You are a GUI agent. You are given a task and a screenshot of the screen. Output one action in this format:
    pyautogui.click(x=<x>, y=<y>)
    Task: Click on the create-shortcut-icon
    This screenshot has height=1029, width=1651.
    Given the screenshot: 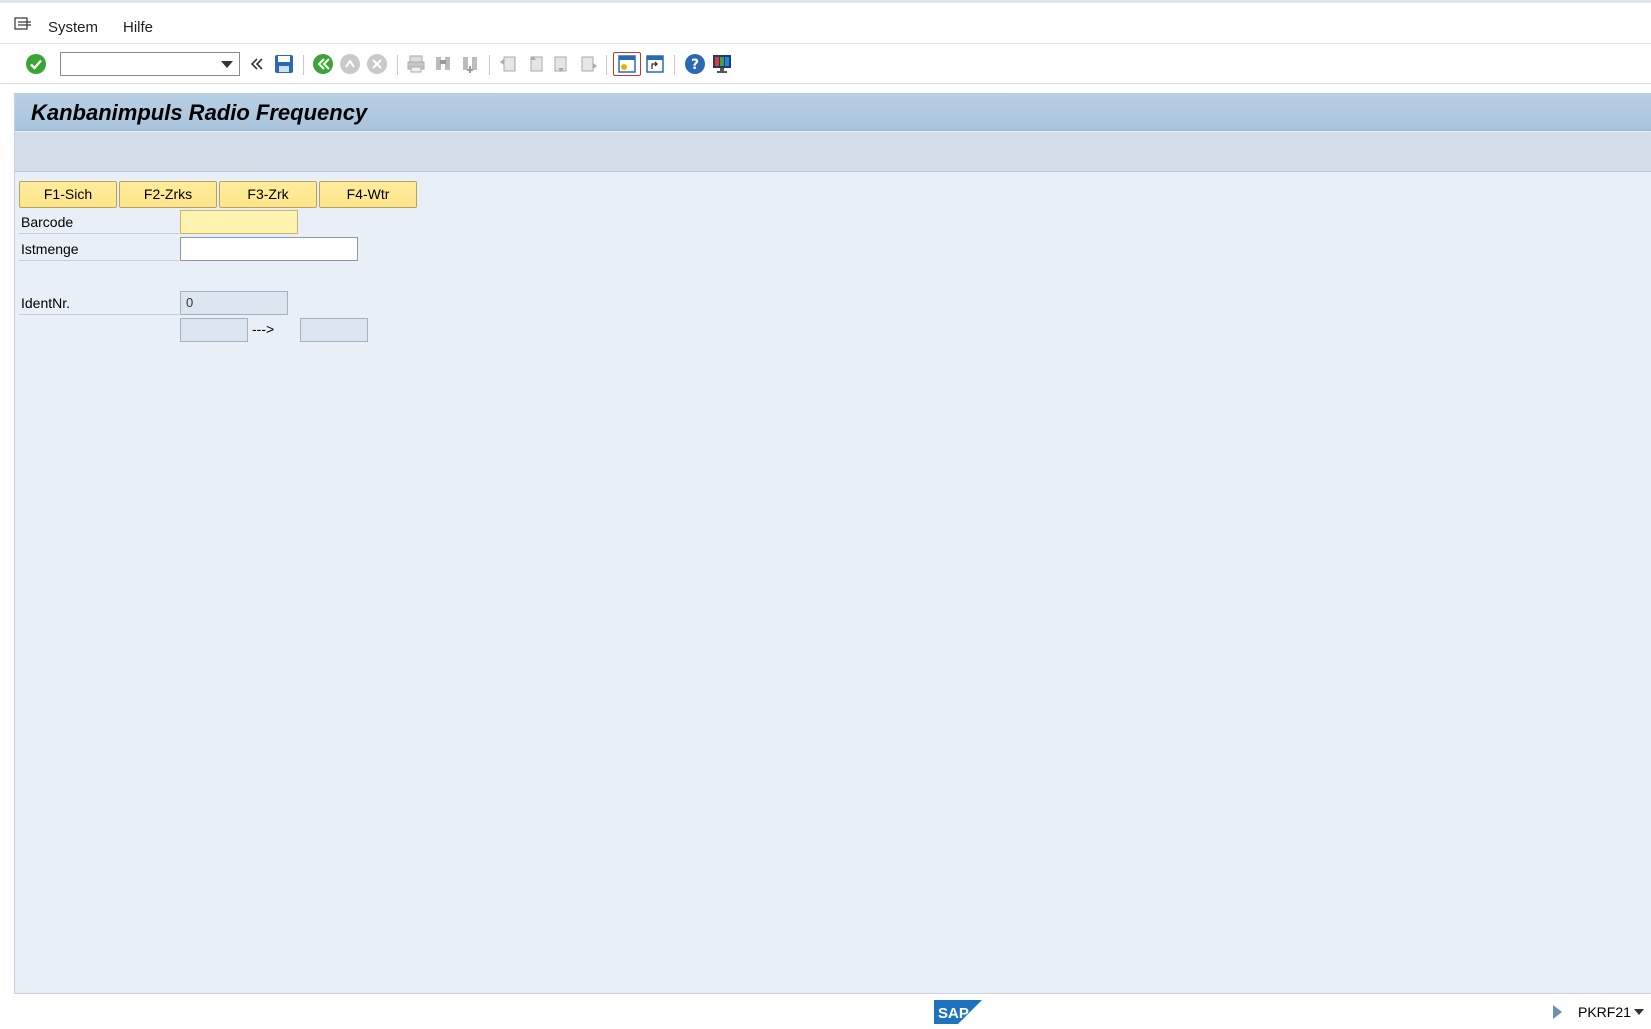 What is the action you would take?
    pyautogui.click(x=655, y=64)
    